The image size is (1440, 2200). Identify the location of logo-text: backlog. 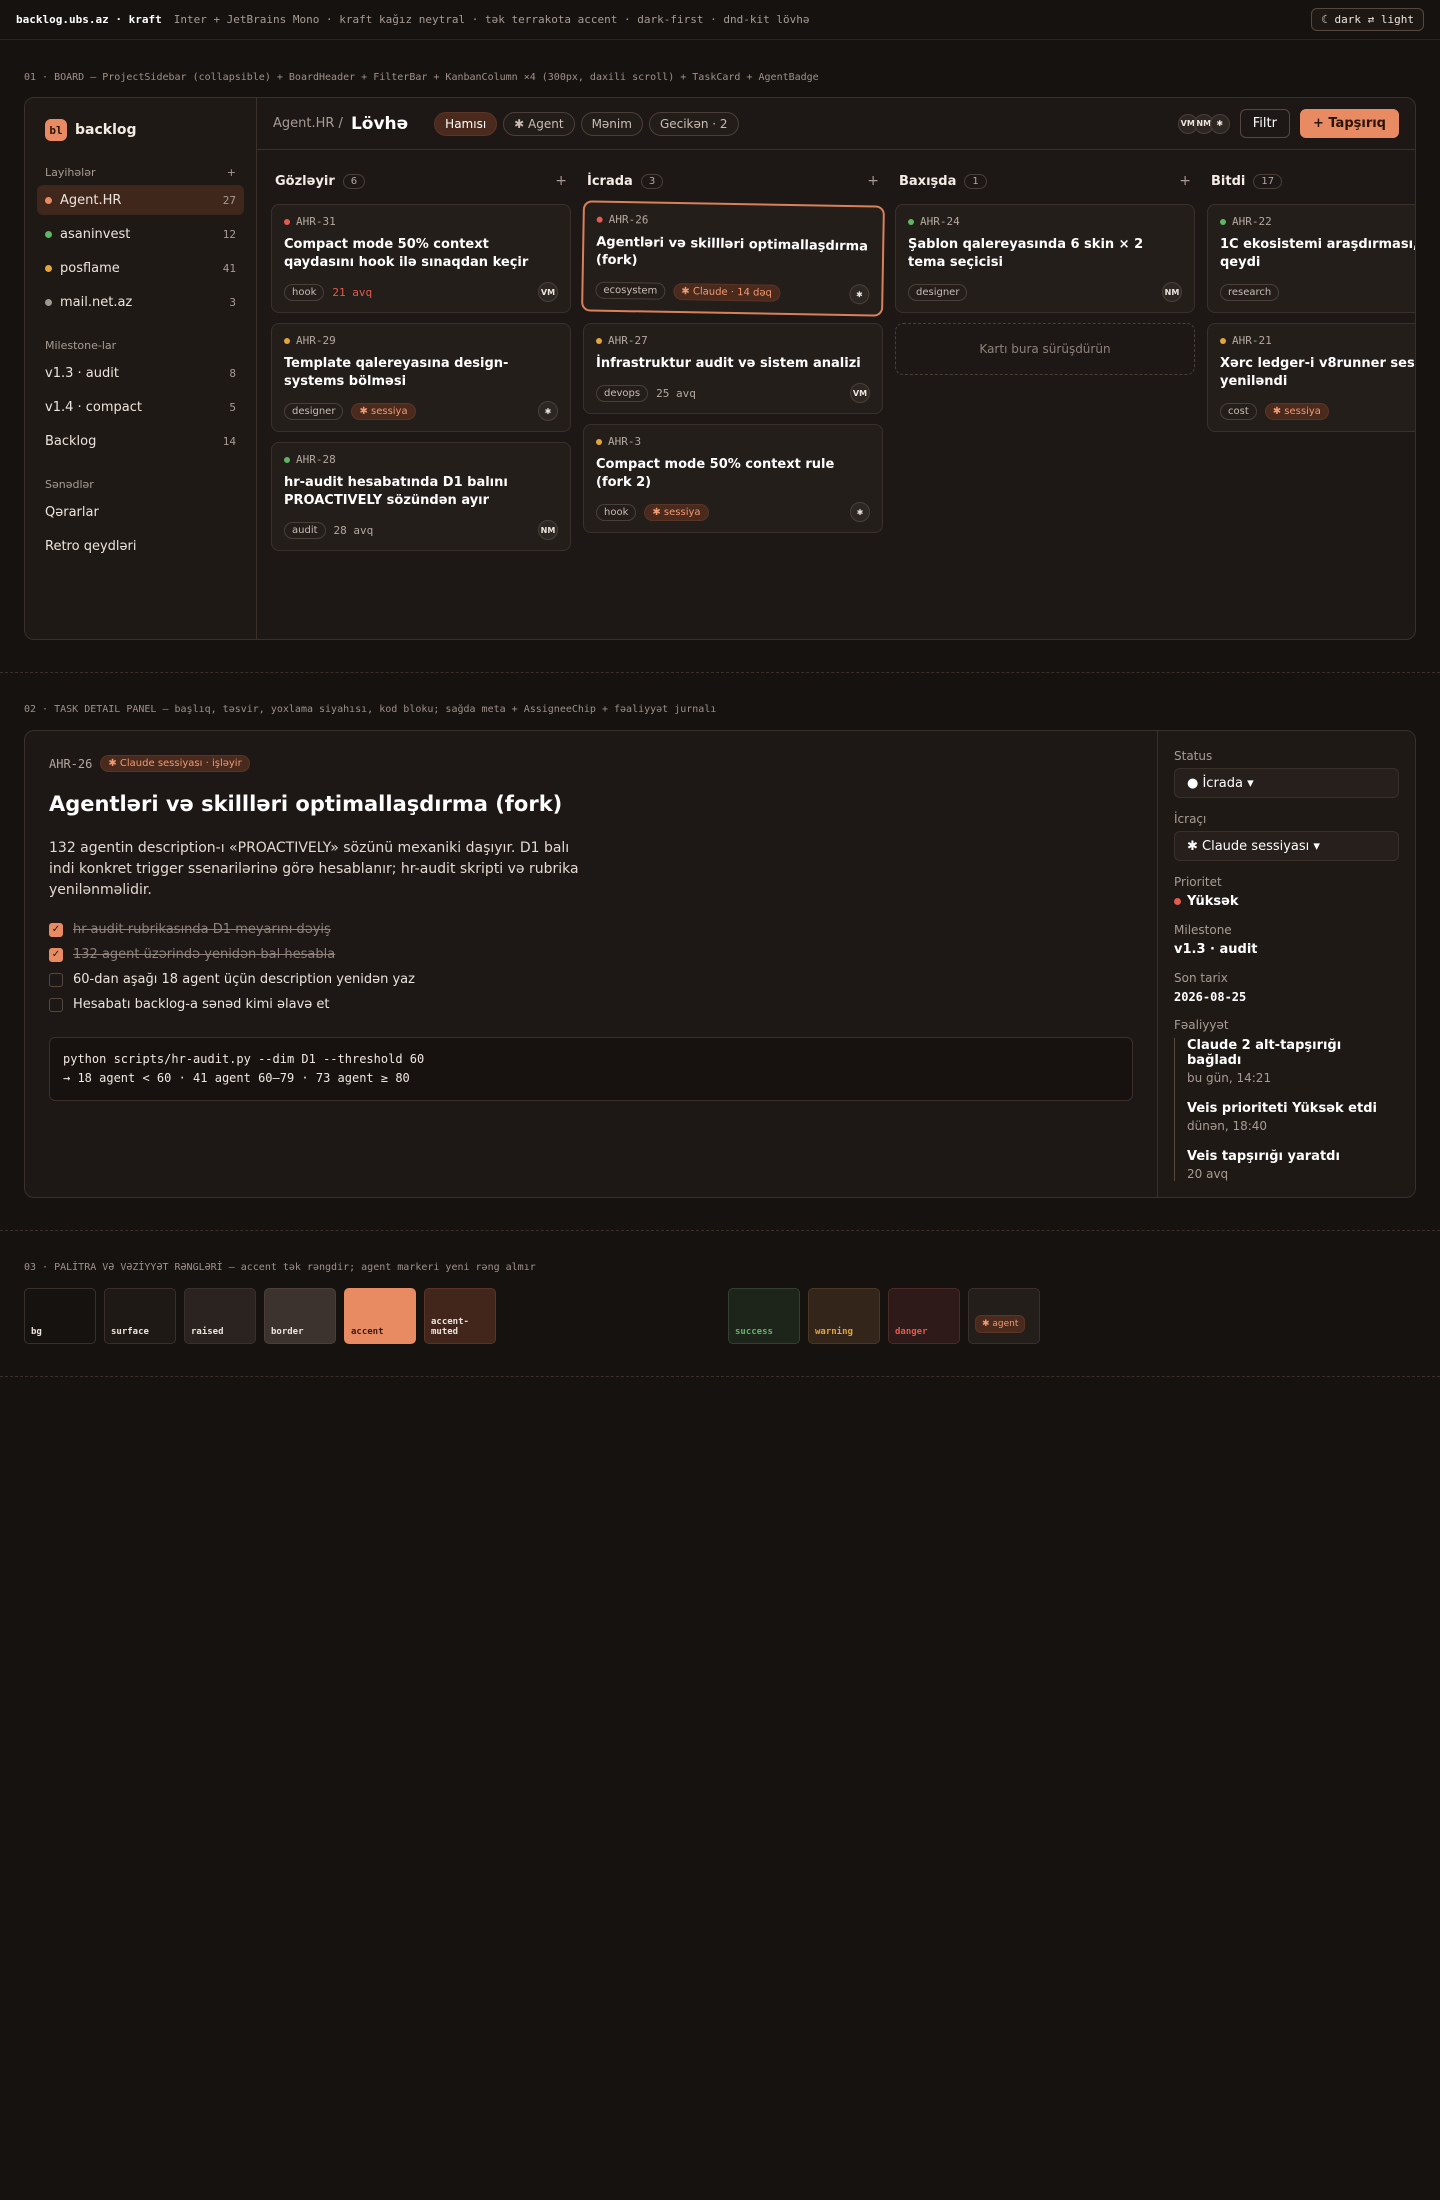
(106, 130).